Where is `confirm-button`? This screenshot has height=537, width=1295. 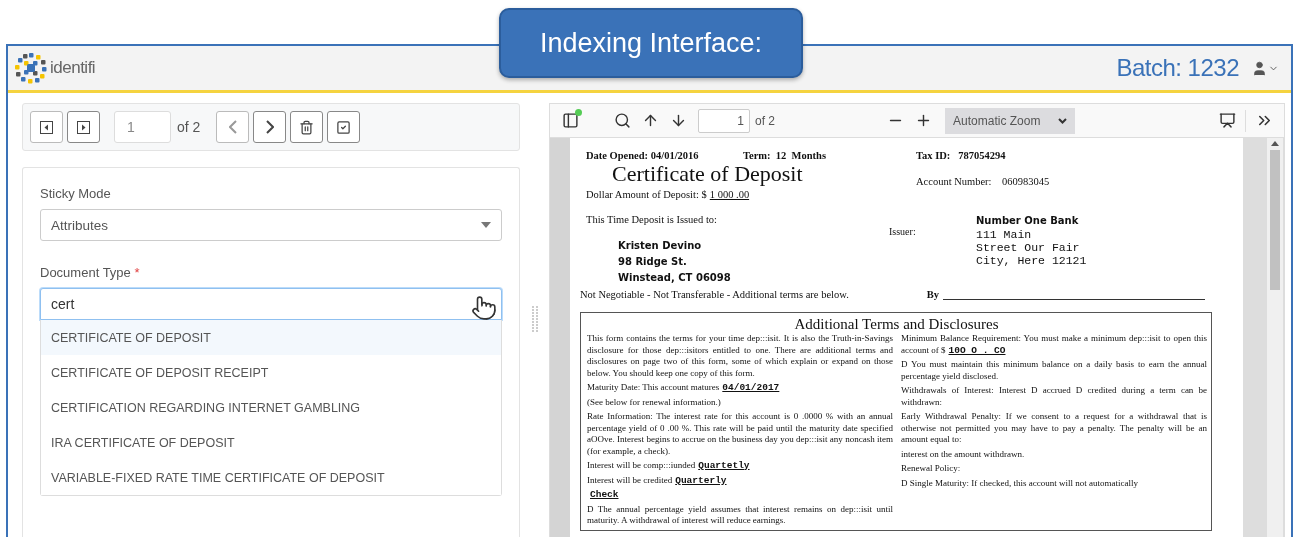
confirm-button is located at coordinates (344, 127).